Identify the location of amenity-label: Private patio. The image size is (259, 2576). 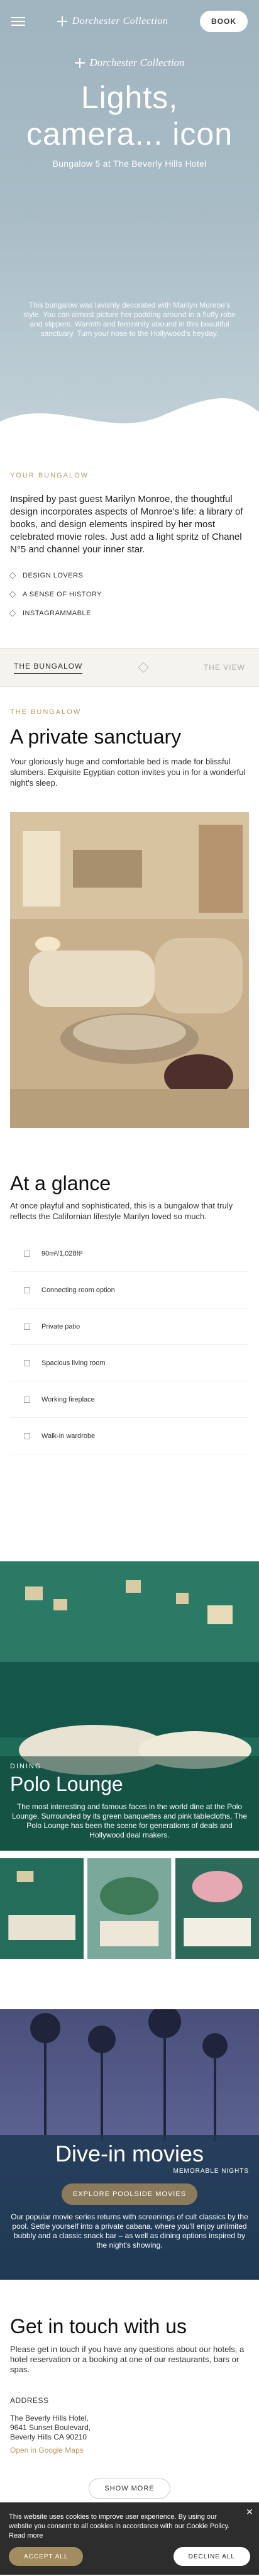
(61, 1326).